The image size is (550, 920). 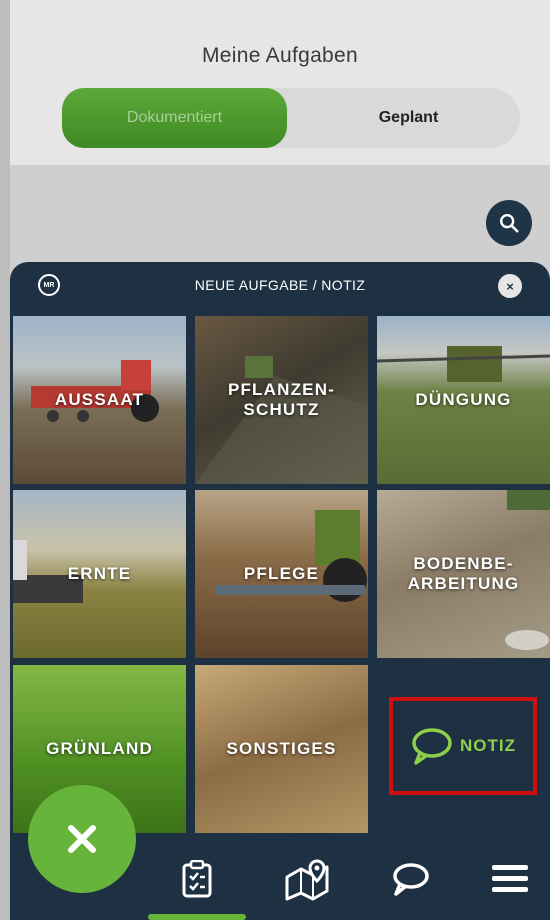 I want to click on tile-sonstiges: SONSTIGES, so click(x=281, y=749).